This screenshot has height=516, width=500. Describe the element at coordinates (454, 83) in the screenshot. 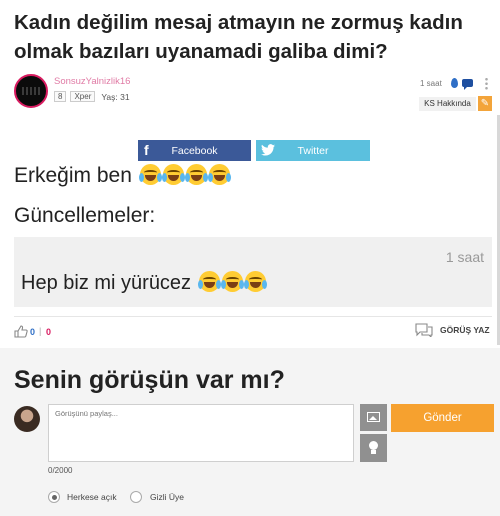

I see `drop-icon` at that location.